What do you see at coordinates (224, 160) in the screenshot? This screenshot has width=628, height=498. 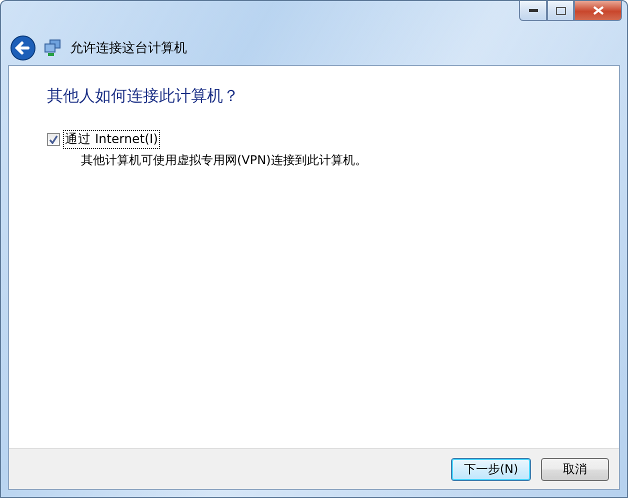 I see `option-description: 其他计算机可使用虚拟专用网(VPN)连接到此计算机。` at bounding box center [224, 160].